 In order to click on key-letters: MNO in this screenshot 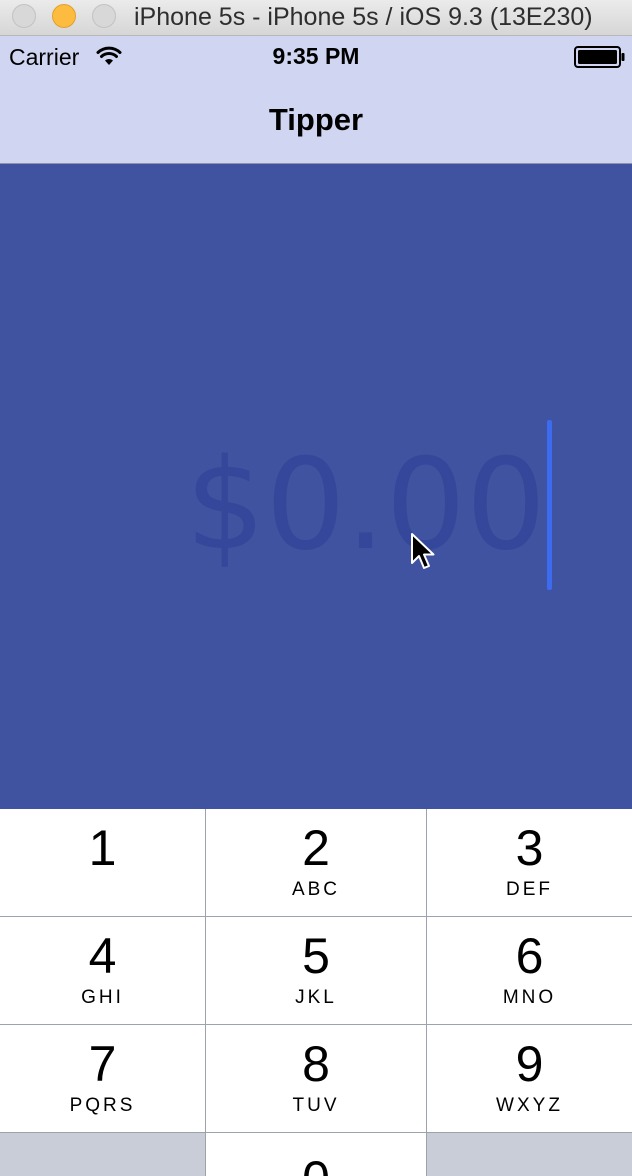, I will do `click(529, 997)`.